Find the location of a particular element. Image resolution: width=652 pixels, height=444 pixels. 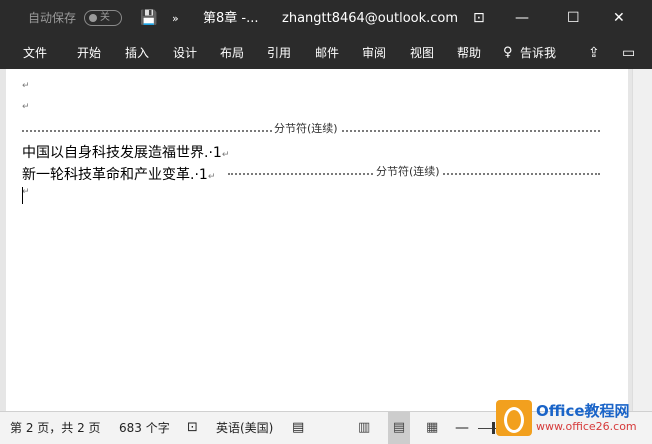

quick-access-more-icon: » is located at coordinates (175, 18).